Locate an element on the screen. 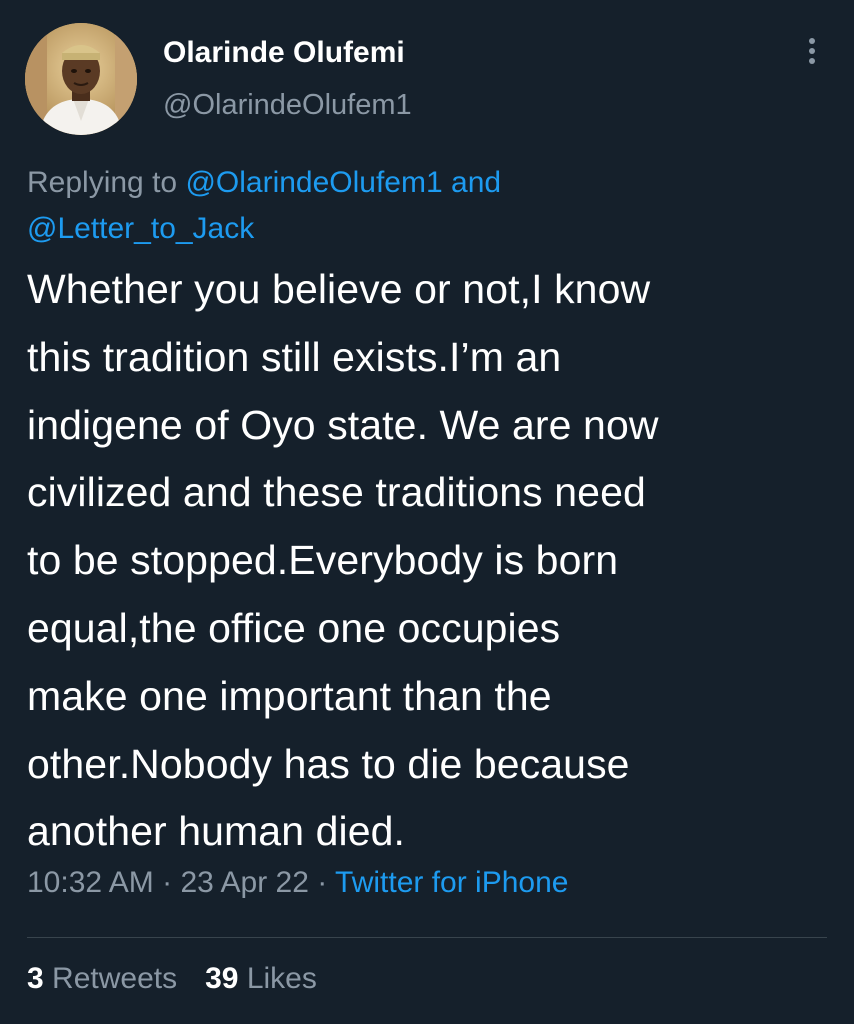 The image size is (854, 1024). likes-stat: 39 Likes is located at coordinates (261, 978).